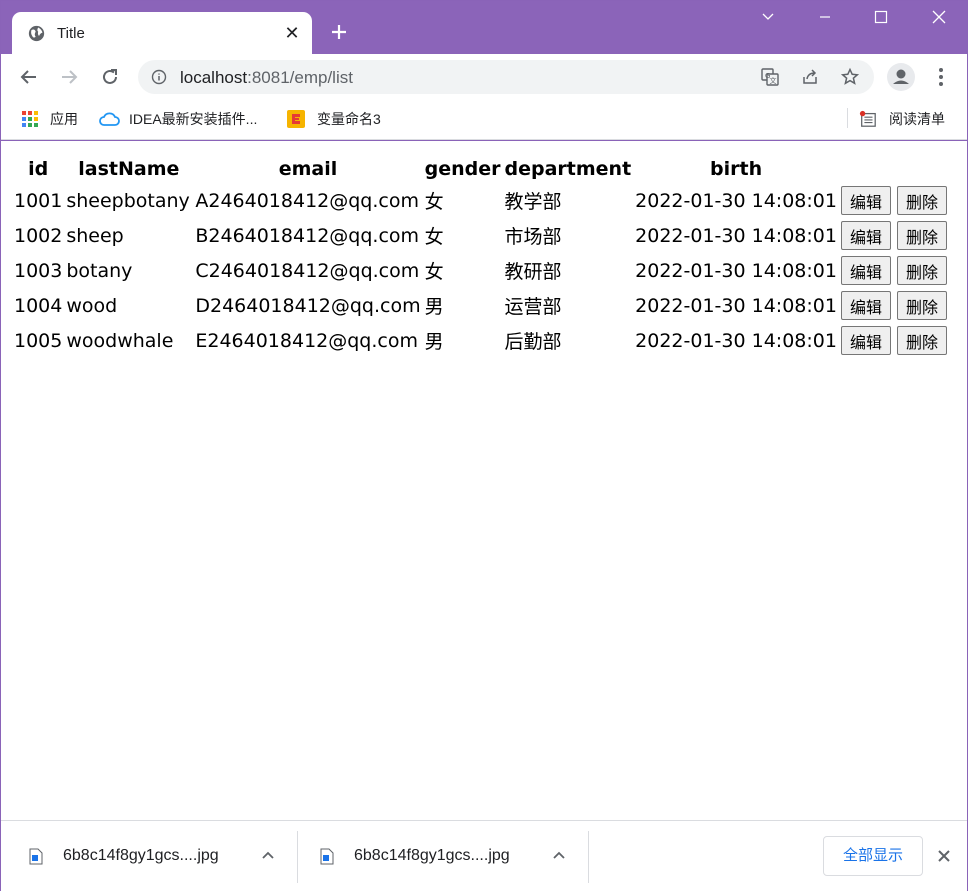 The image size is (968, 891). What do you see at coordinates (825, 21) in the screenshot?
I see `minimize-icon` at bounding box center [825, 21].